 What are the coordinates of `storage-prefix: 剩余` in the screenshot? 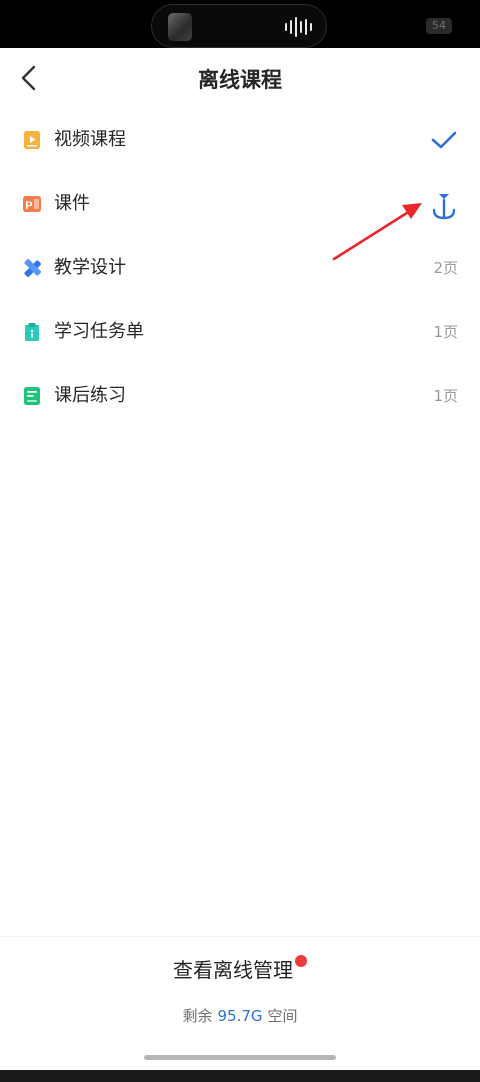 It's located at (197, 1016).